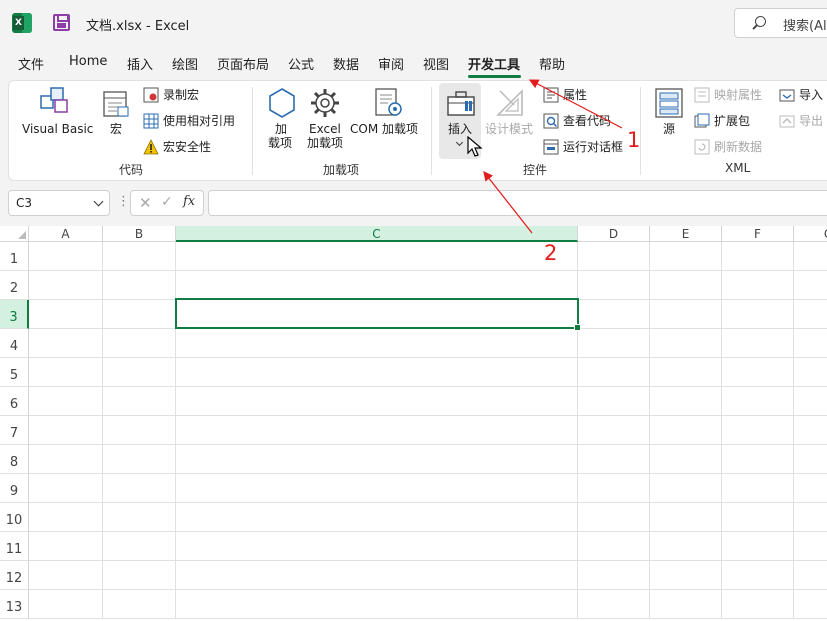  Describe the element at coordinates (14, 401) in the screenshot. I see `row-header: 6` at that location.